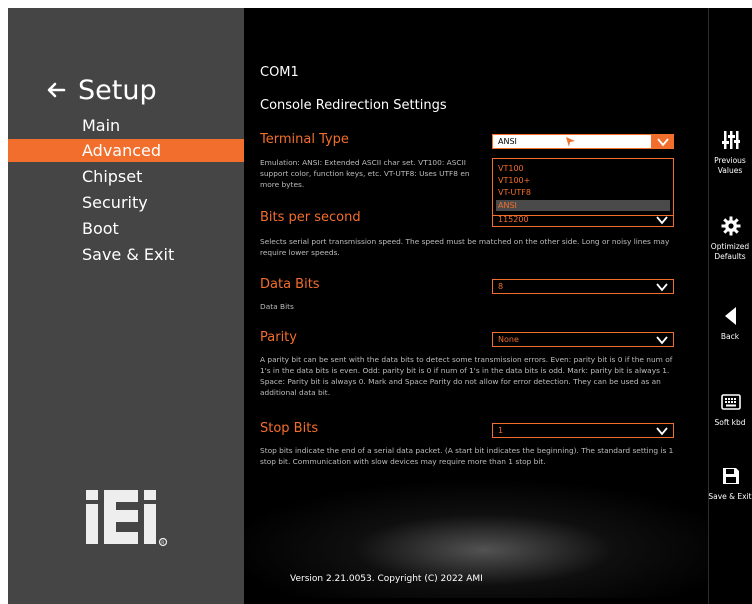  Describe the element at coordinates (513, 219) in the screenshot. I see `bits-per-second-value: 115200` at that location.